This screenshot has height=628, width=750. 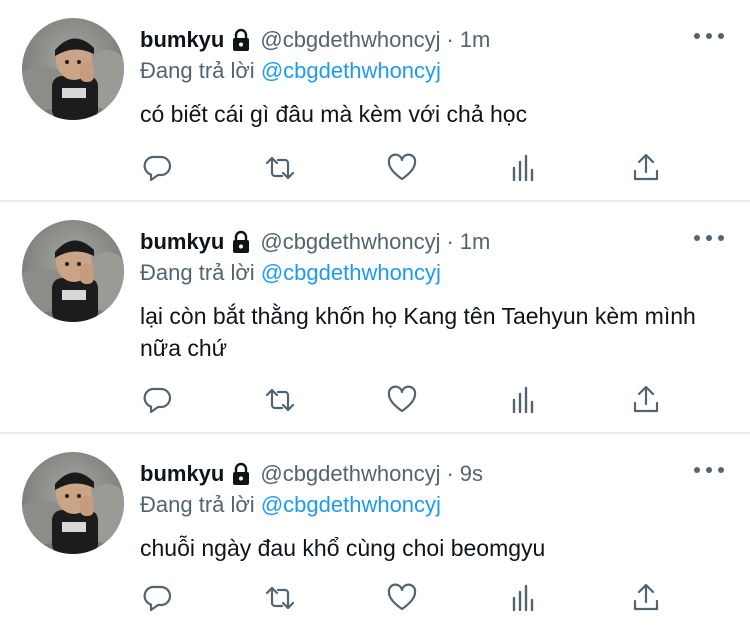 I want to click on timestamp: 9s, so click(x=471, y=474).